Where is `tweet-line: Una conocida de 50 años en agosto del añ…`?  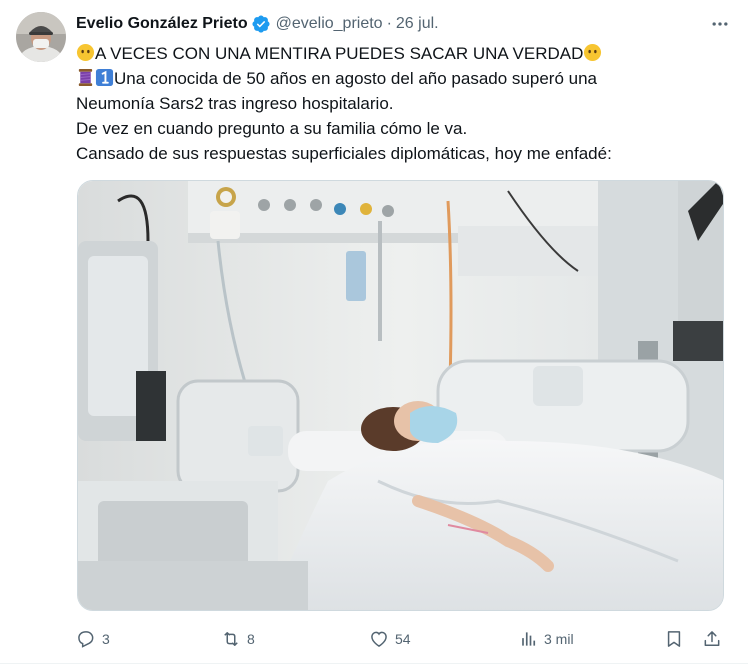 tweet-line: Una conocida de 50 años en agosto del añ… is located at coordinates (402, 78).